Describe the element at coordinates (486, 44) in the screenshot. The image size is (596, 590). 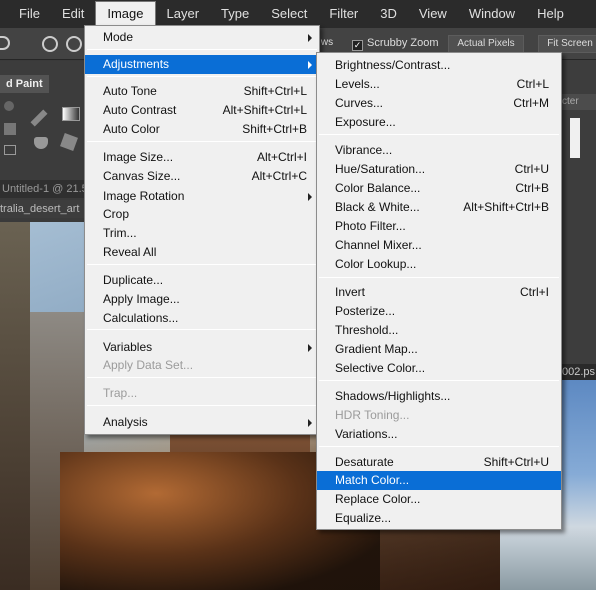
I see `actual-pixels-button: Actual Pixels` at that location.